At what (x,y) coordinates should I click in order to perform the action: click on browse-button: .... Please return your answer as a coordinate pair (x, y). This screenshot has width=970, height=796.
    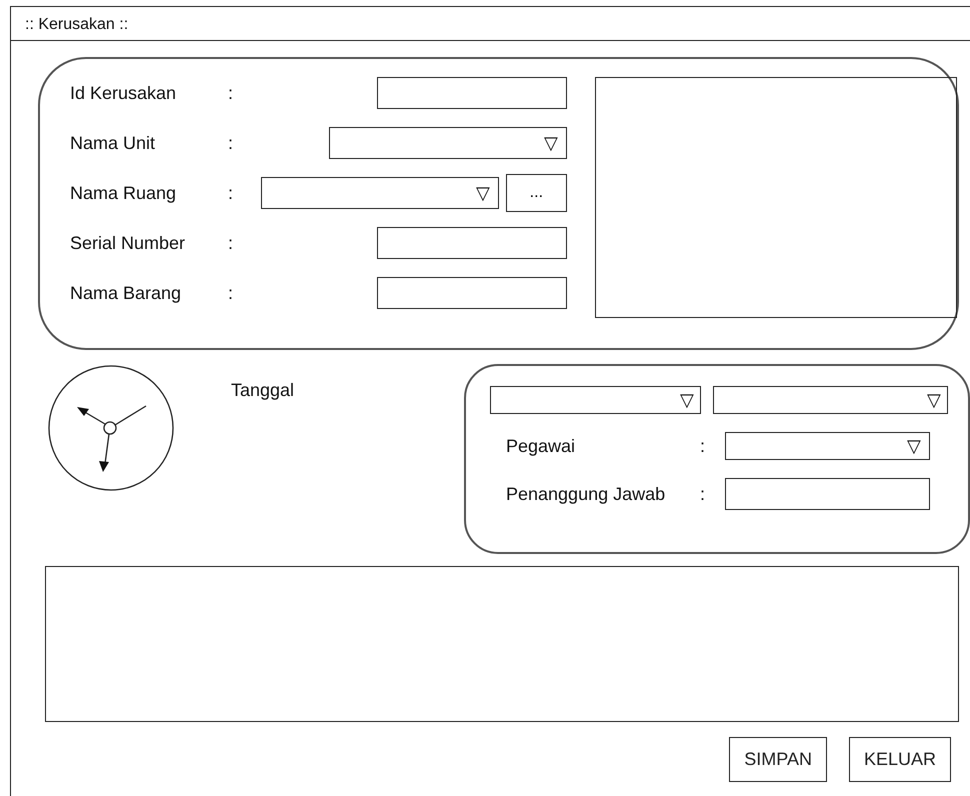
    Looking at the image, I should click on (536, 193).